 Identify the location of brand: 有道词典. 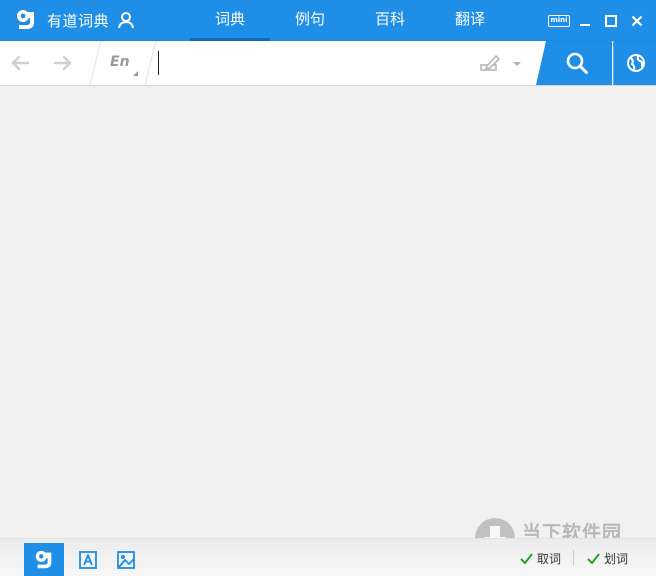
(74, 20).